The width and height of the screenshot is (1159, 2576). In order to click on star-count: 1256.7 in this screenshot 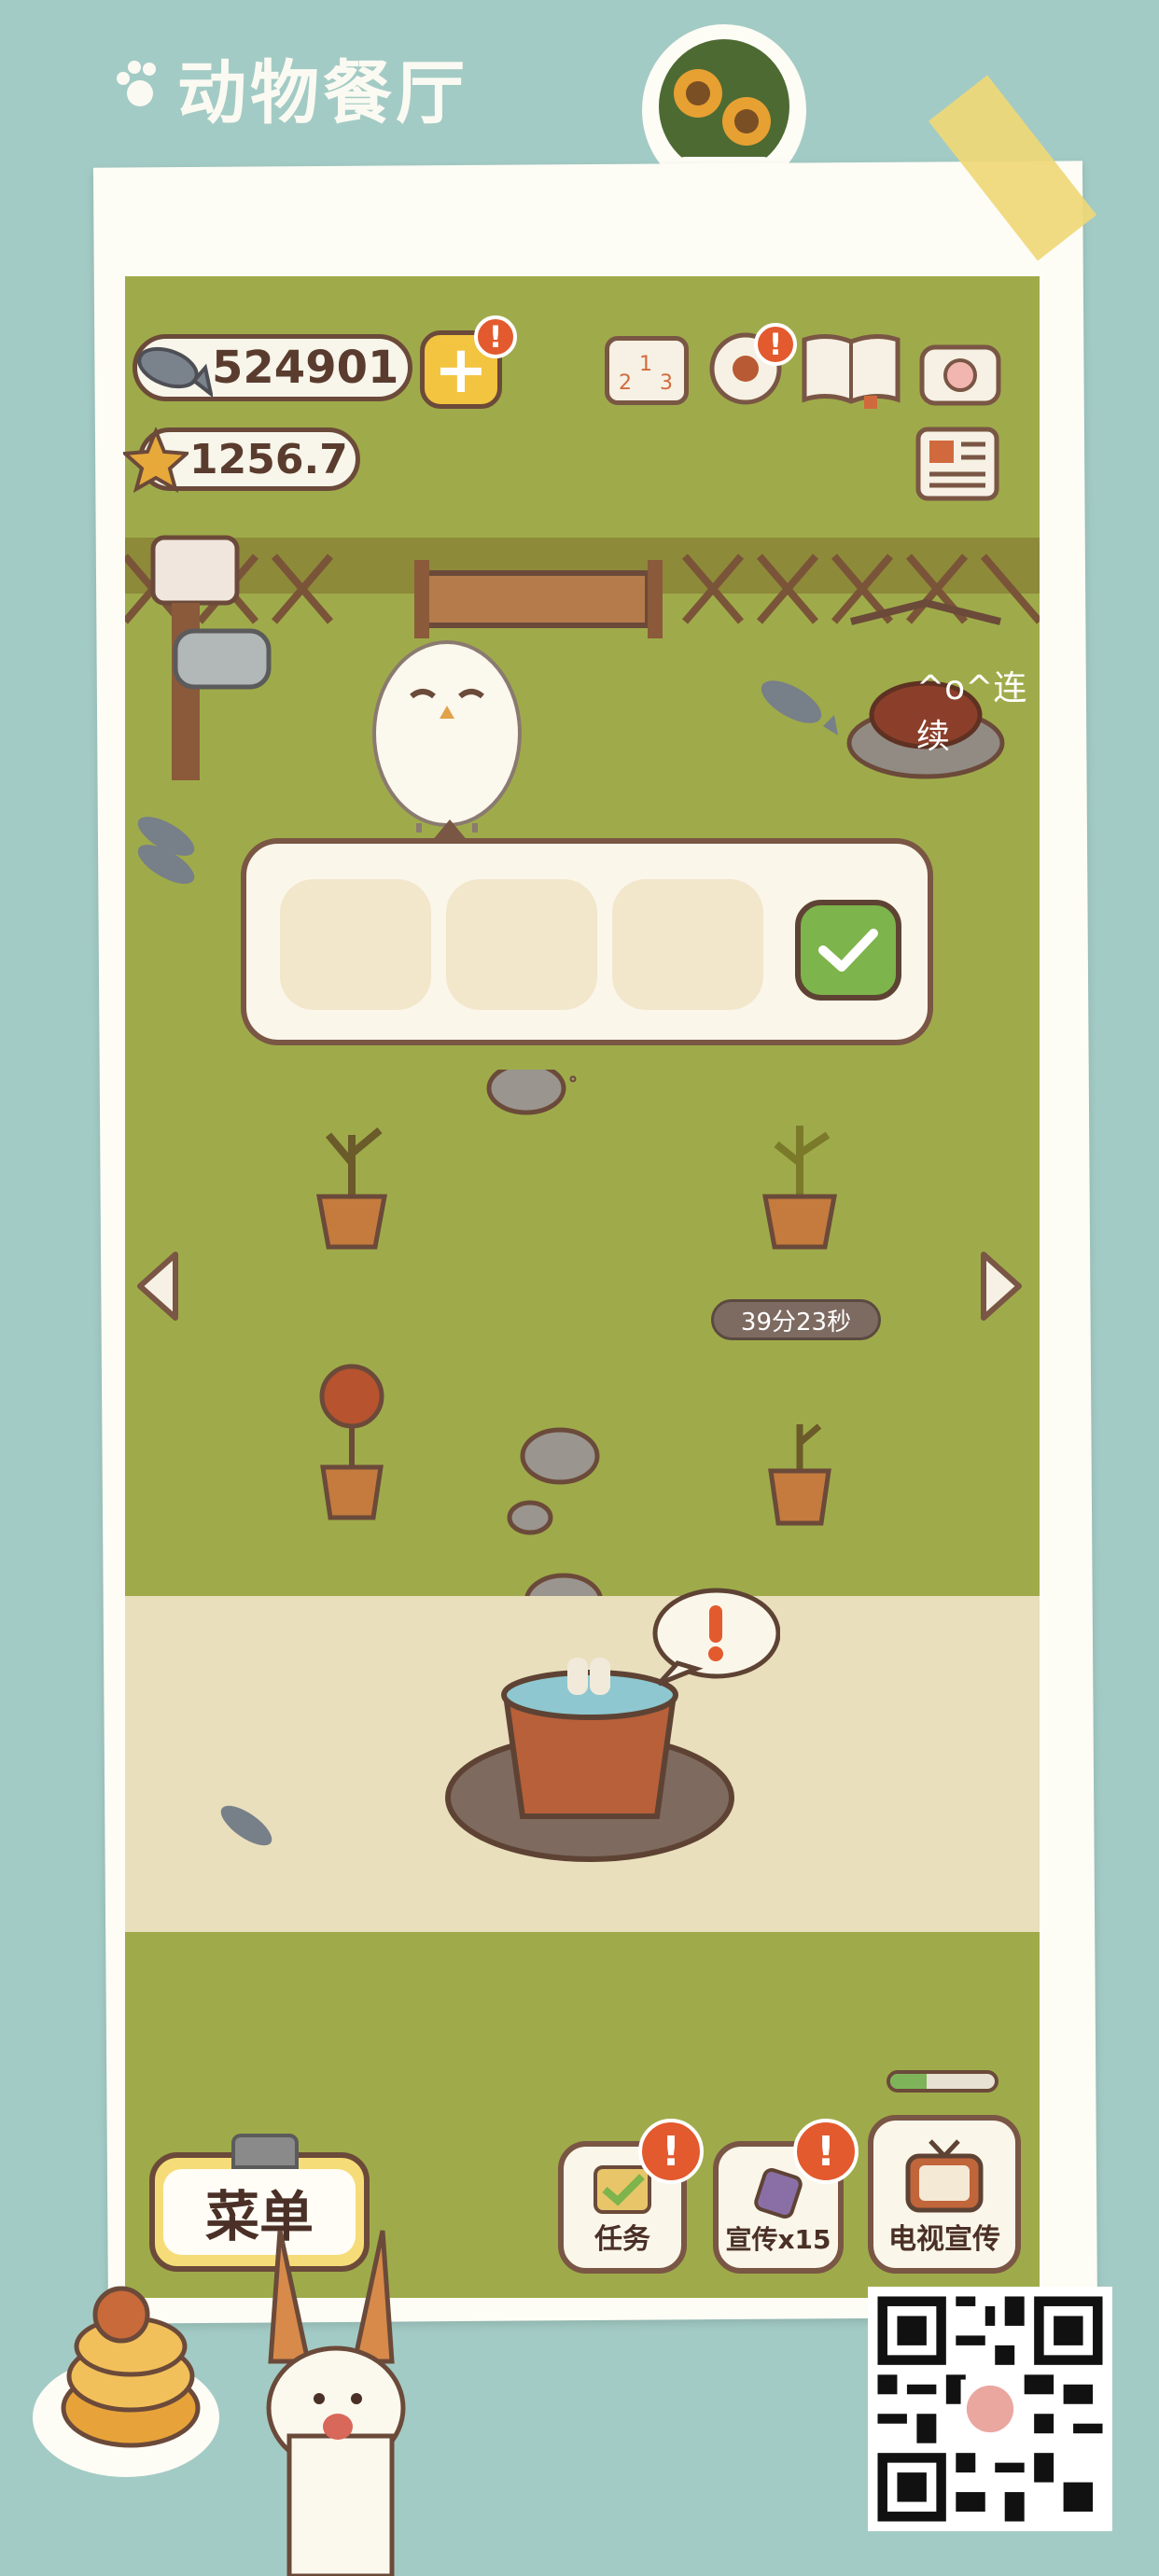, I will do `click(268, 459)`.